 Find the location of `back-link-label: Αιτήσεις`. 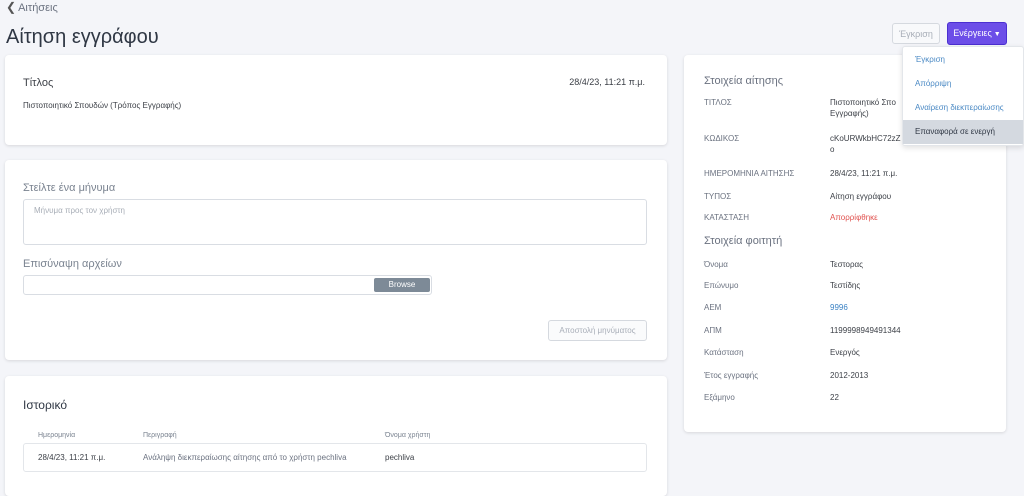

back-link-label: Αιτήσεις is located at coordinates (38, 8).